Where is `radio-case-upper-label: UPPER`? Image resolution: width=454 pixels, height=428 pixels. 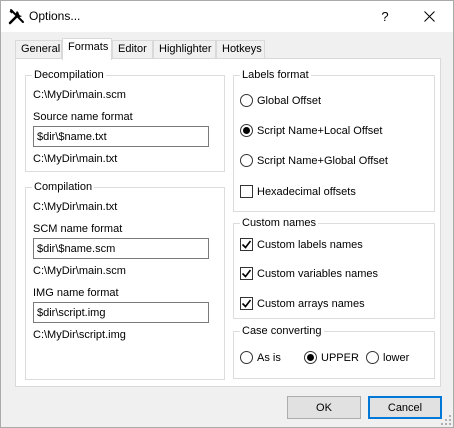 radio-case-upper-label: UPPER is located at coordinates (340, 357).